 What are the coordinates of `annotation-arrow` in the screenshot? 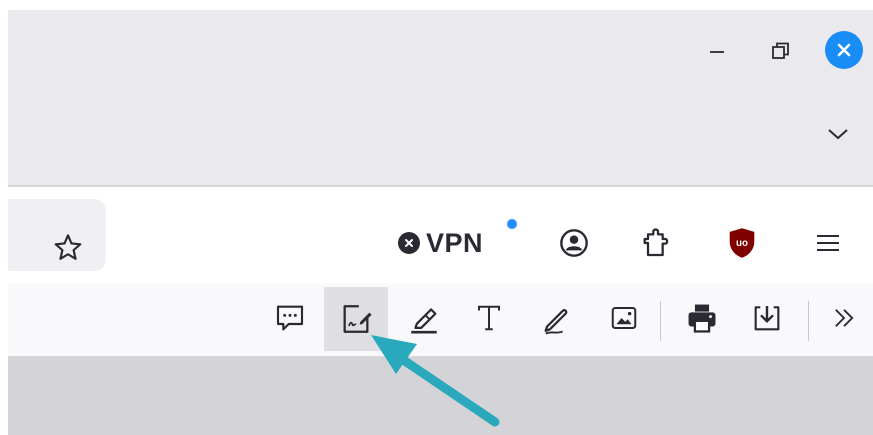 It's located at (435, 381).